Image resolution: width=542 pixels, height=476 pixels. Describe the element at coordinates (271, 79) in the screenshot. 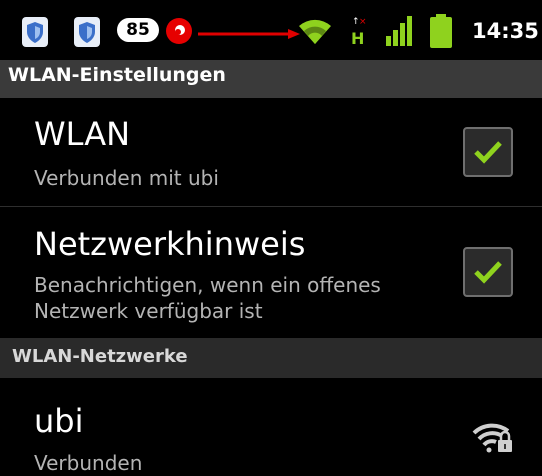

I see `screen-title-bar: WLAN-Einstellungen` at that location.